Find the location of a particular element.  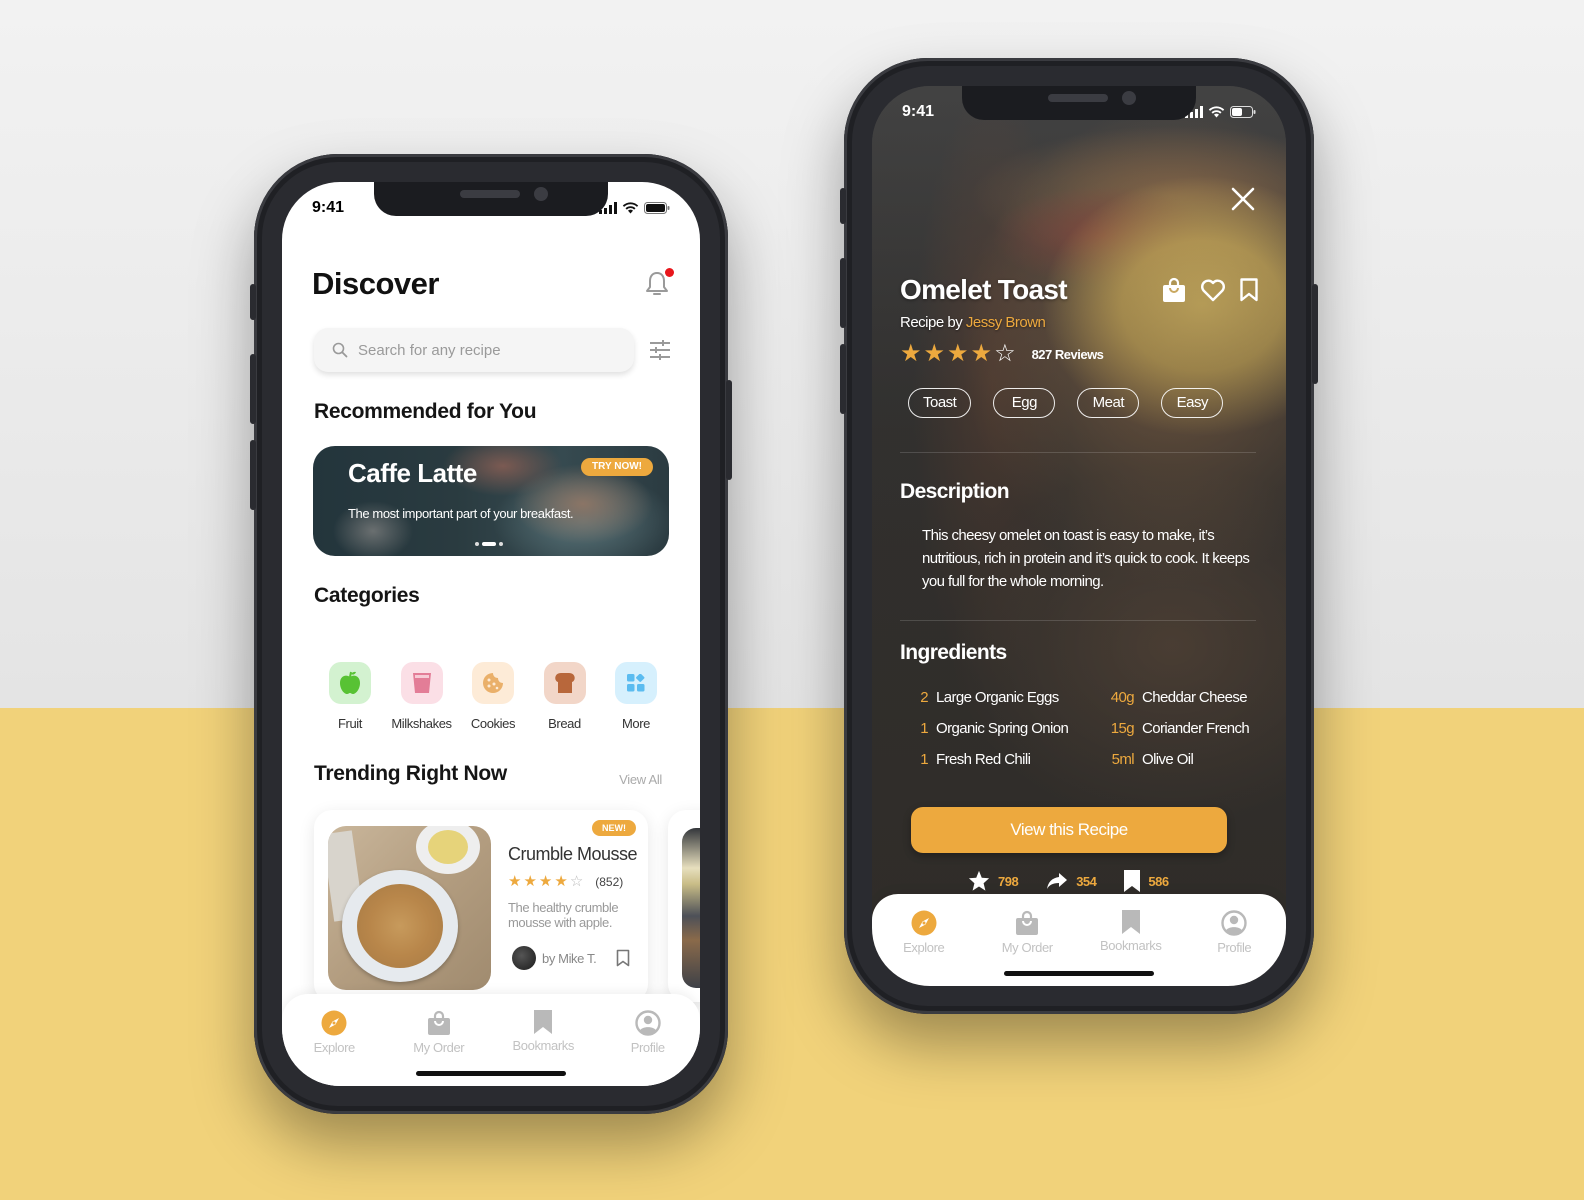

new-badge: NEW! is located at coordinates (614, 828).